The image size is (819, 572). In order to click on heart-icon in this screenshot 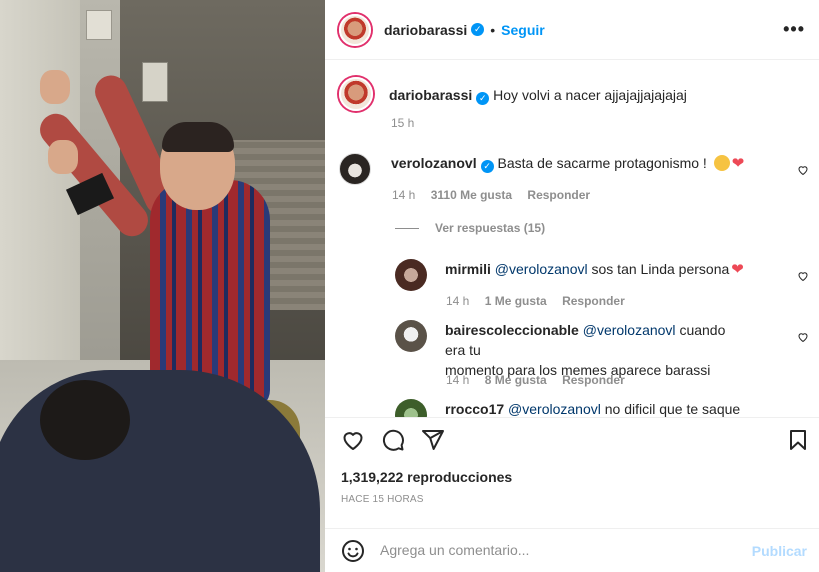, I will do `click(353, 440)`.